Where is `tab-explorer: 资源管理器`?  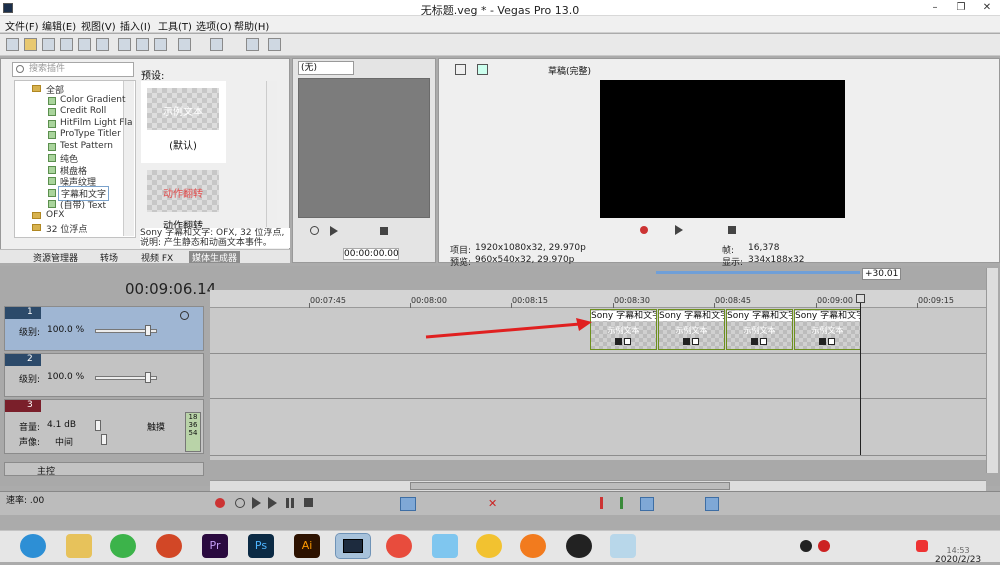
tab-explorer: 资源管理器 is located at coordinates (55, 257).